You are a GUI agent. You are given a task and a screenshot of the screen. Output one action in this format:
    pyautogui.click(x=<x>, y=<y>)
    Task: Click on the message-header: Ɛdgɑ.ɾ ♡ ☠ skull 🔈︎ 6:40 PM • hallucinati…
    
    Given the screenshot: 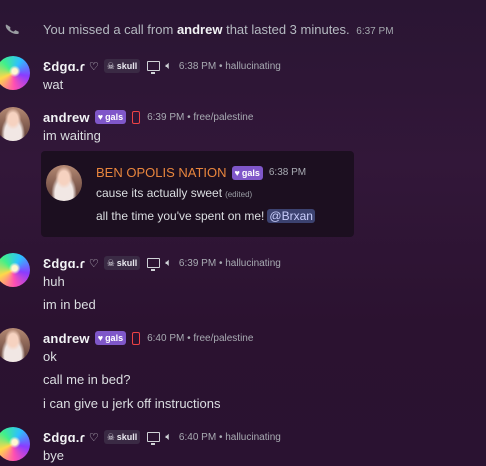 What is the action you would take?
    pyautogui.click(x=162, y=437)
    